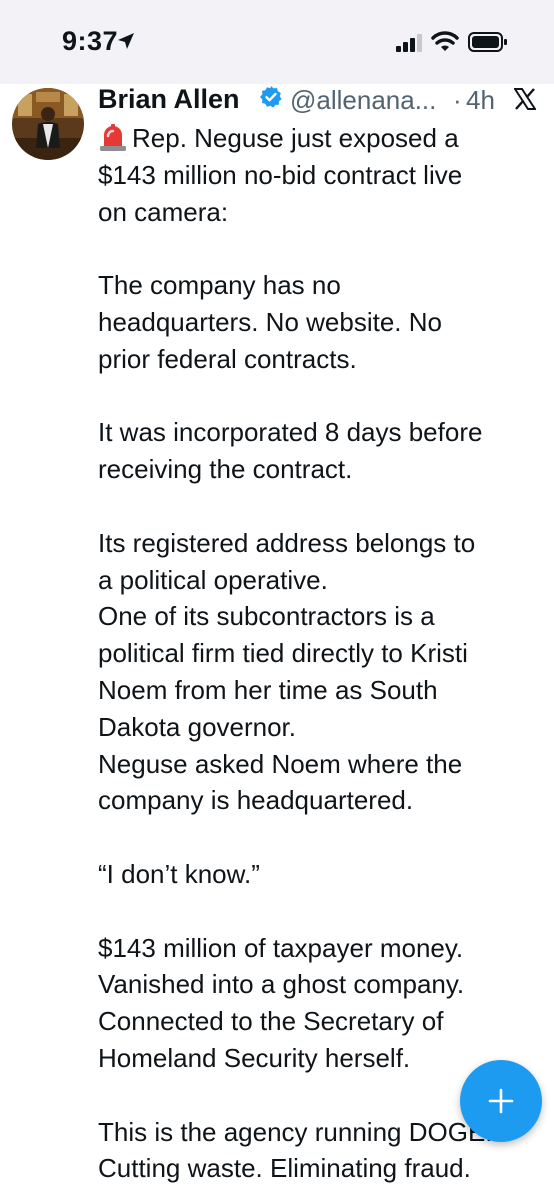 Image resolution: width=554 pixels, height=1200 pixels. Describe the element at coordinates (525, 99) in the screenshot. I see `x-logo-icon` at that location.